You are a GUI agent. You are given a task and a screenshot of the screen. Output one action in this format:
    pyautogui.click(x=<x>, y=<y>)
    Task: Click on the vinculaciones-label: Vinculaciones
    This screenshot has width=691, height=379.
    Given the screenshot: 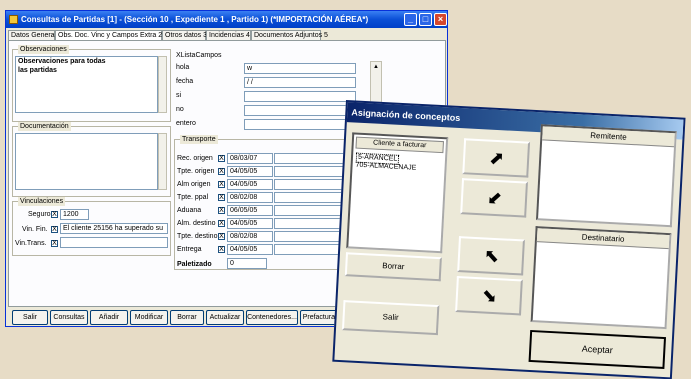 What is the action you would take?
    pyautogui.click(x=42, y=201)
    